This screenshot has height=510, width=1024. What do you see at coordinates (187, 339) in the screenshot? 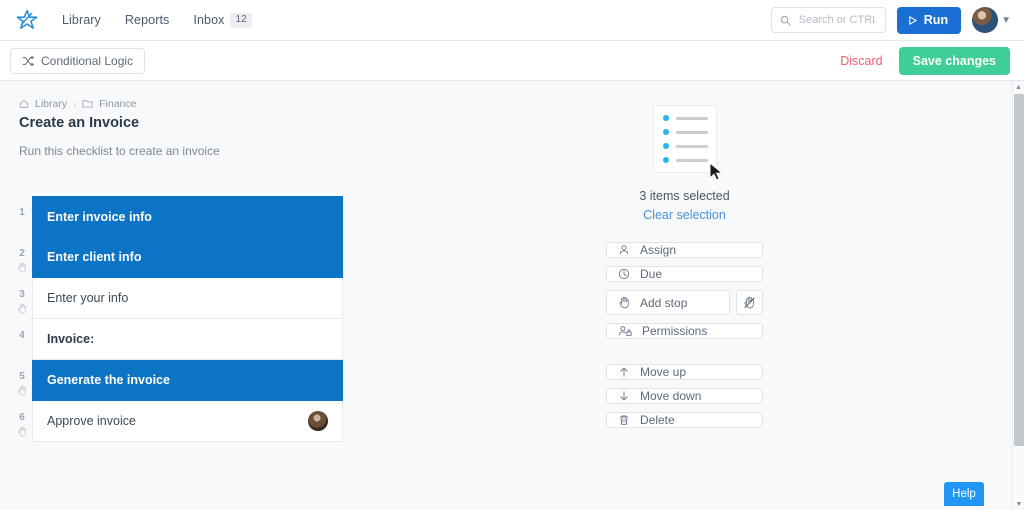
I see `task-body: Invoice:` at bounding box center [187, 339].